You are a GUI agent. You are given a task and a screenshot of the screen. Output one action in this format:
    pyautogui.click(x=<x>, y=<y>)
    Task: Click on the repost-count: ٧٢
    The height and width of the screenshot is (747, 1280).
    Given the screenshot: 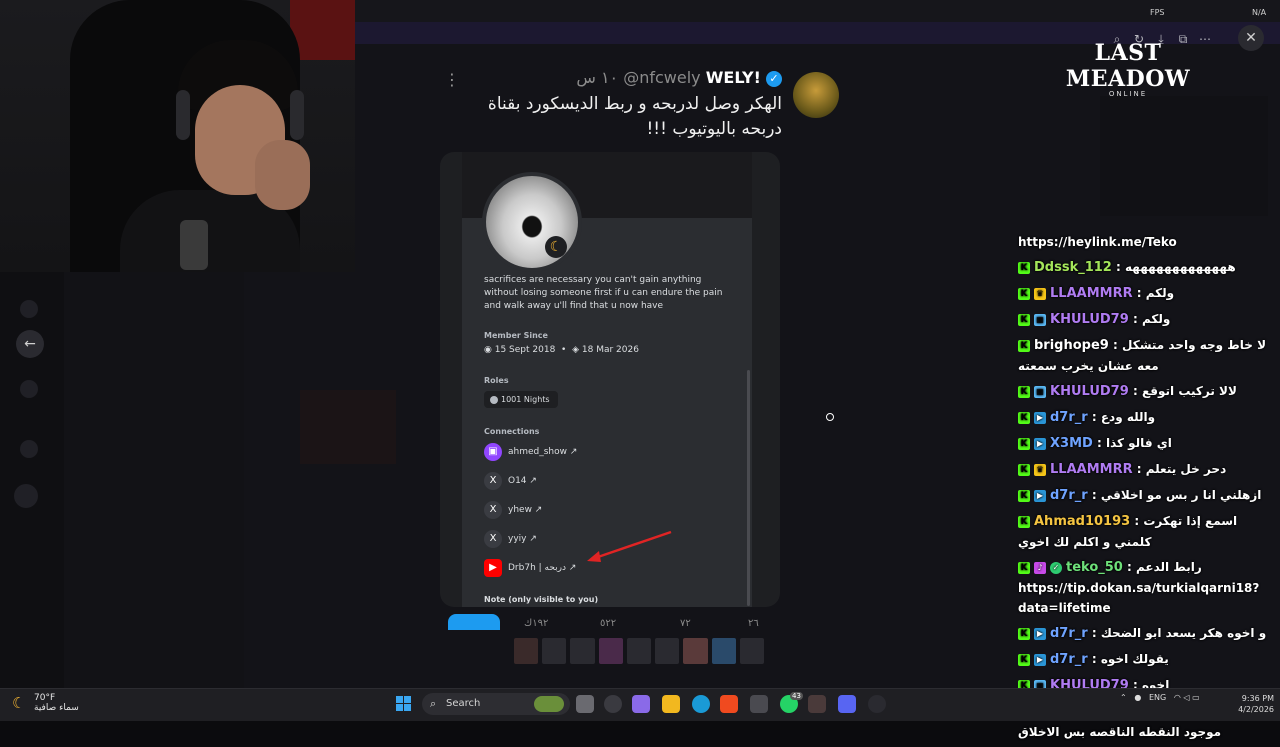 What is the action you would take?
    pyautogui.click(x=685, y=623)
    